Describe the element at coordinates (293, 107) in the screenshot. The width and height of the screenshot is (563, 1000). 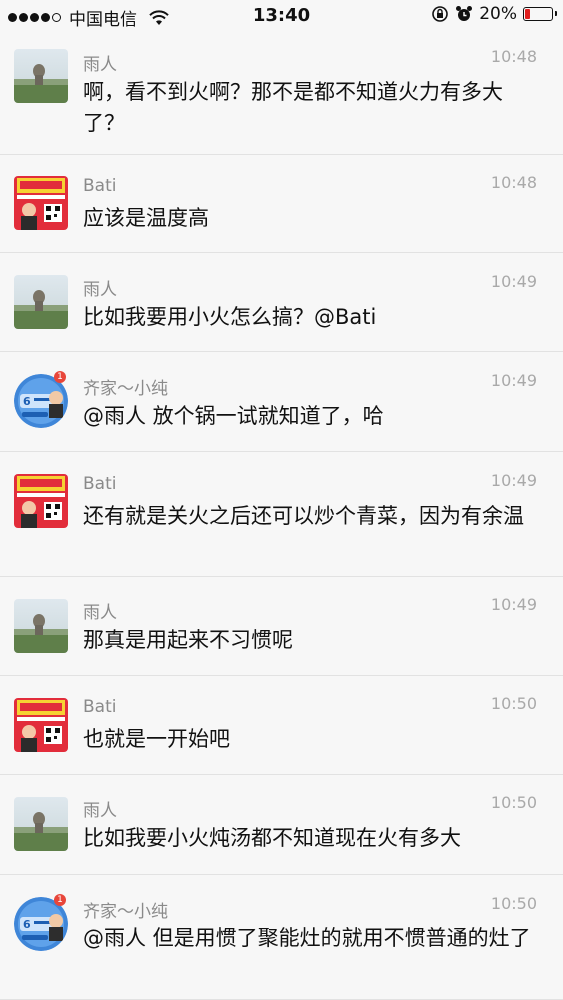
I see `message-text: 啊，看不到火啊？那不是都不知道火力有多大了？` at that location.